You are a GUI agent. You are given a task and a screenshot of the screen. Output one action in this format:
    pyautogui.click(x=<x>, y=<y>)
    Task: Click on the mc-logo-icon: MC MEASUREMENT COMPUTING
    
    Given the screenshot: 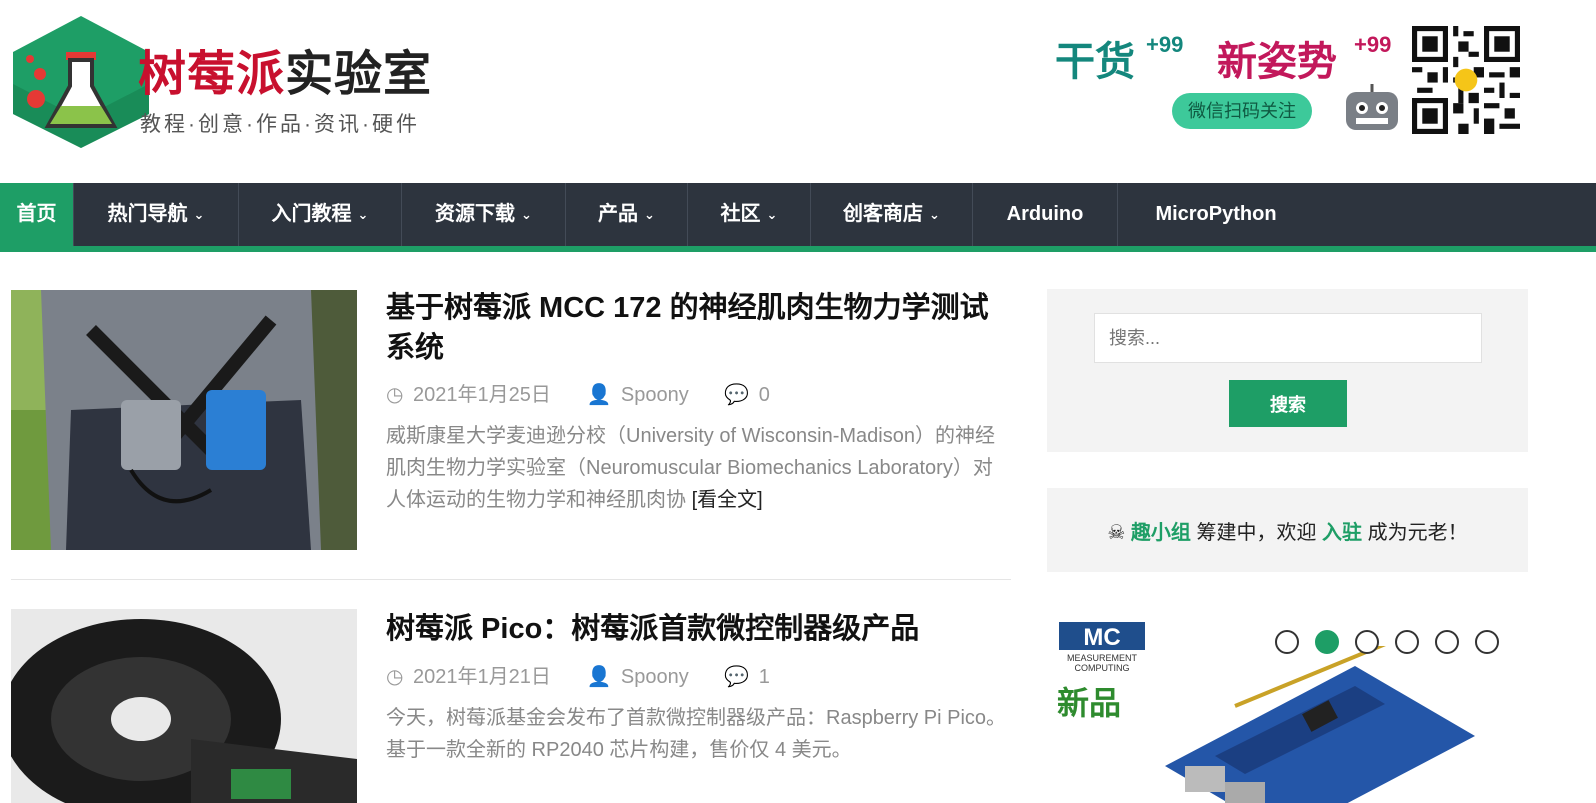 What is the action you would take?
    pyautogui.click(x=1102, y=647)
    